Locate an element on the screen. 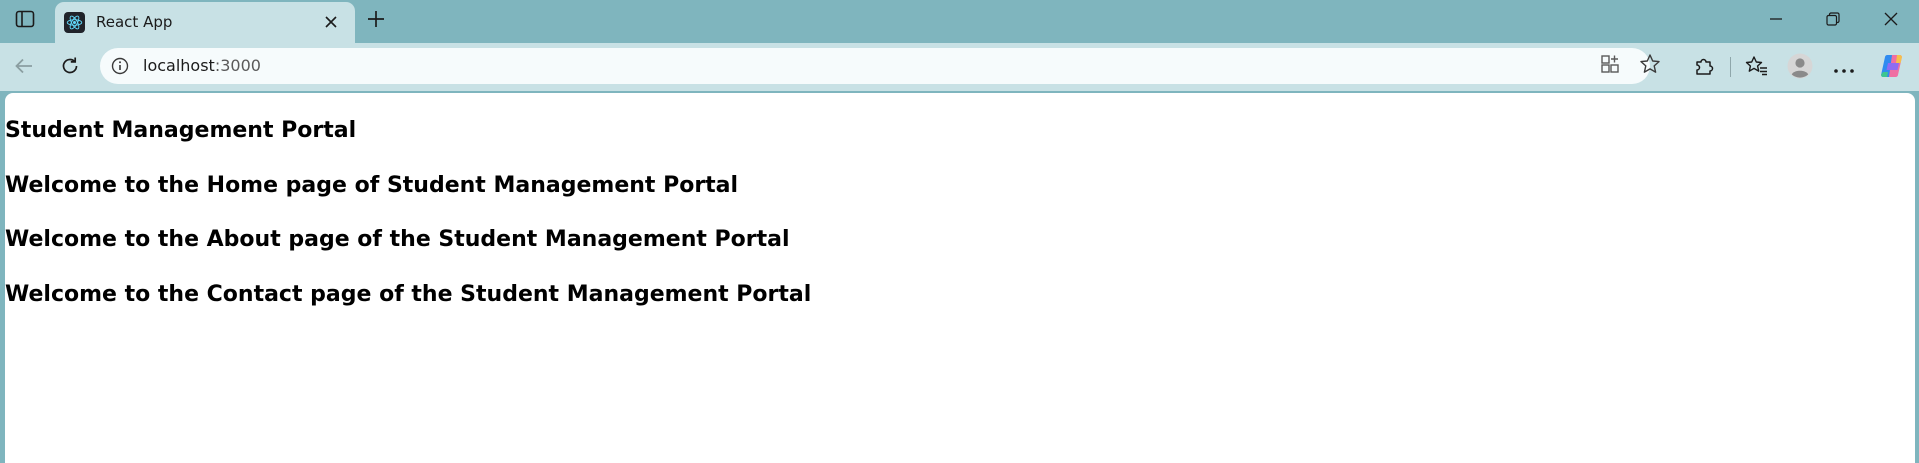 This screenshot has width=1919, height=463. favorites-icon is located at coordinates (1757, 68).